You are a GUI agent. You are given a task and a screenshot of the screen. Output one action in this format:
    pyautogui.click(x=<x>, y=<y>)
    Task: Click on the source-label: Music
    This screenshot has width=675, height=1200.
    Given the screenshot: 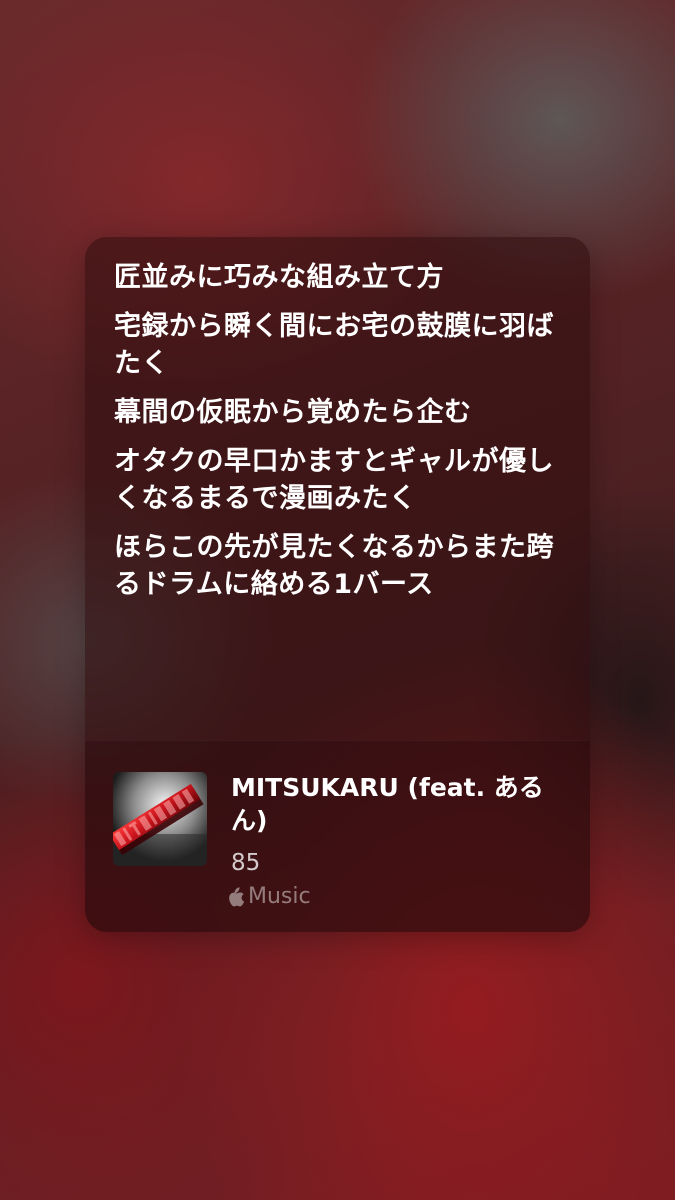 What is the action you would take?
    pyautogui.click(x=279, y=896)
    